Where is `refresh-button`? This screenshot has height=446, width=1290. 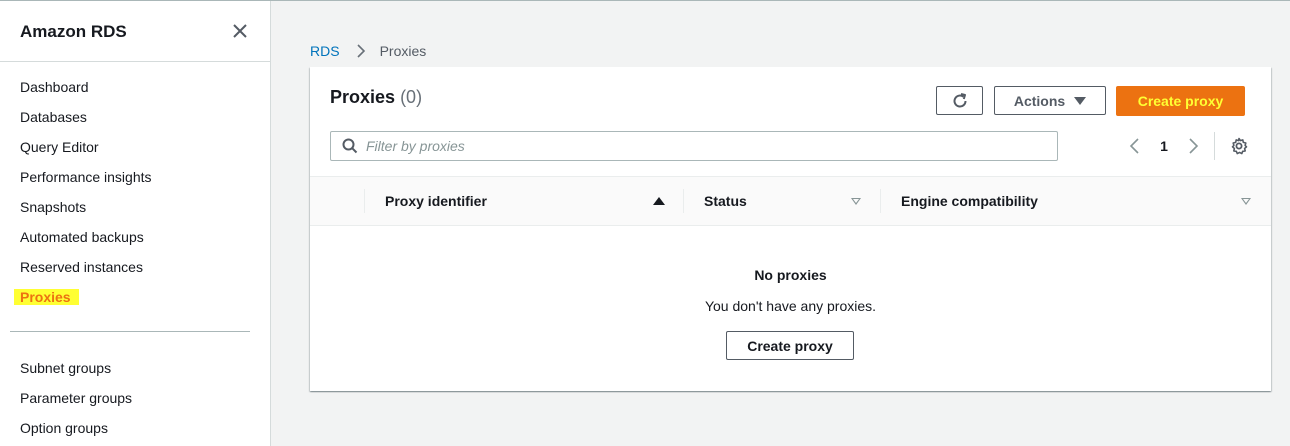 refresh-button is located at coordinates (959, 100).